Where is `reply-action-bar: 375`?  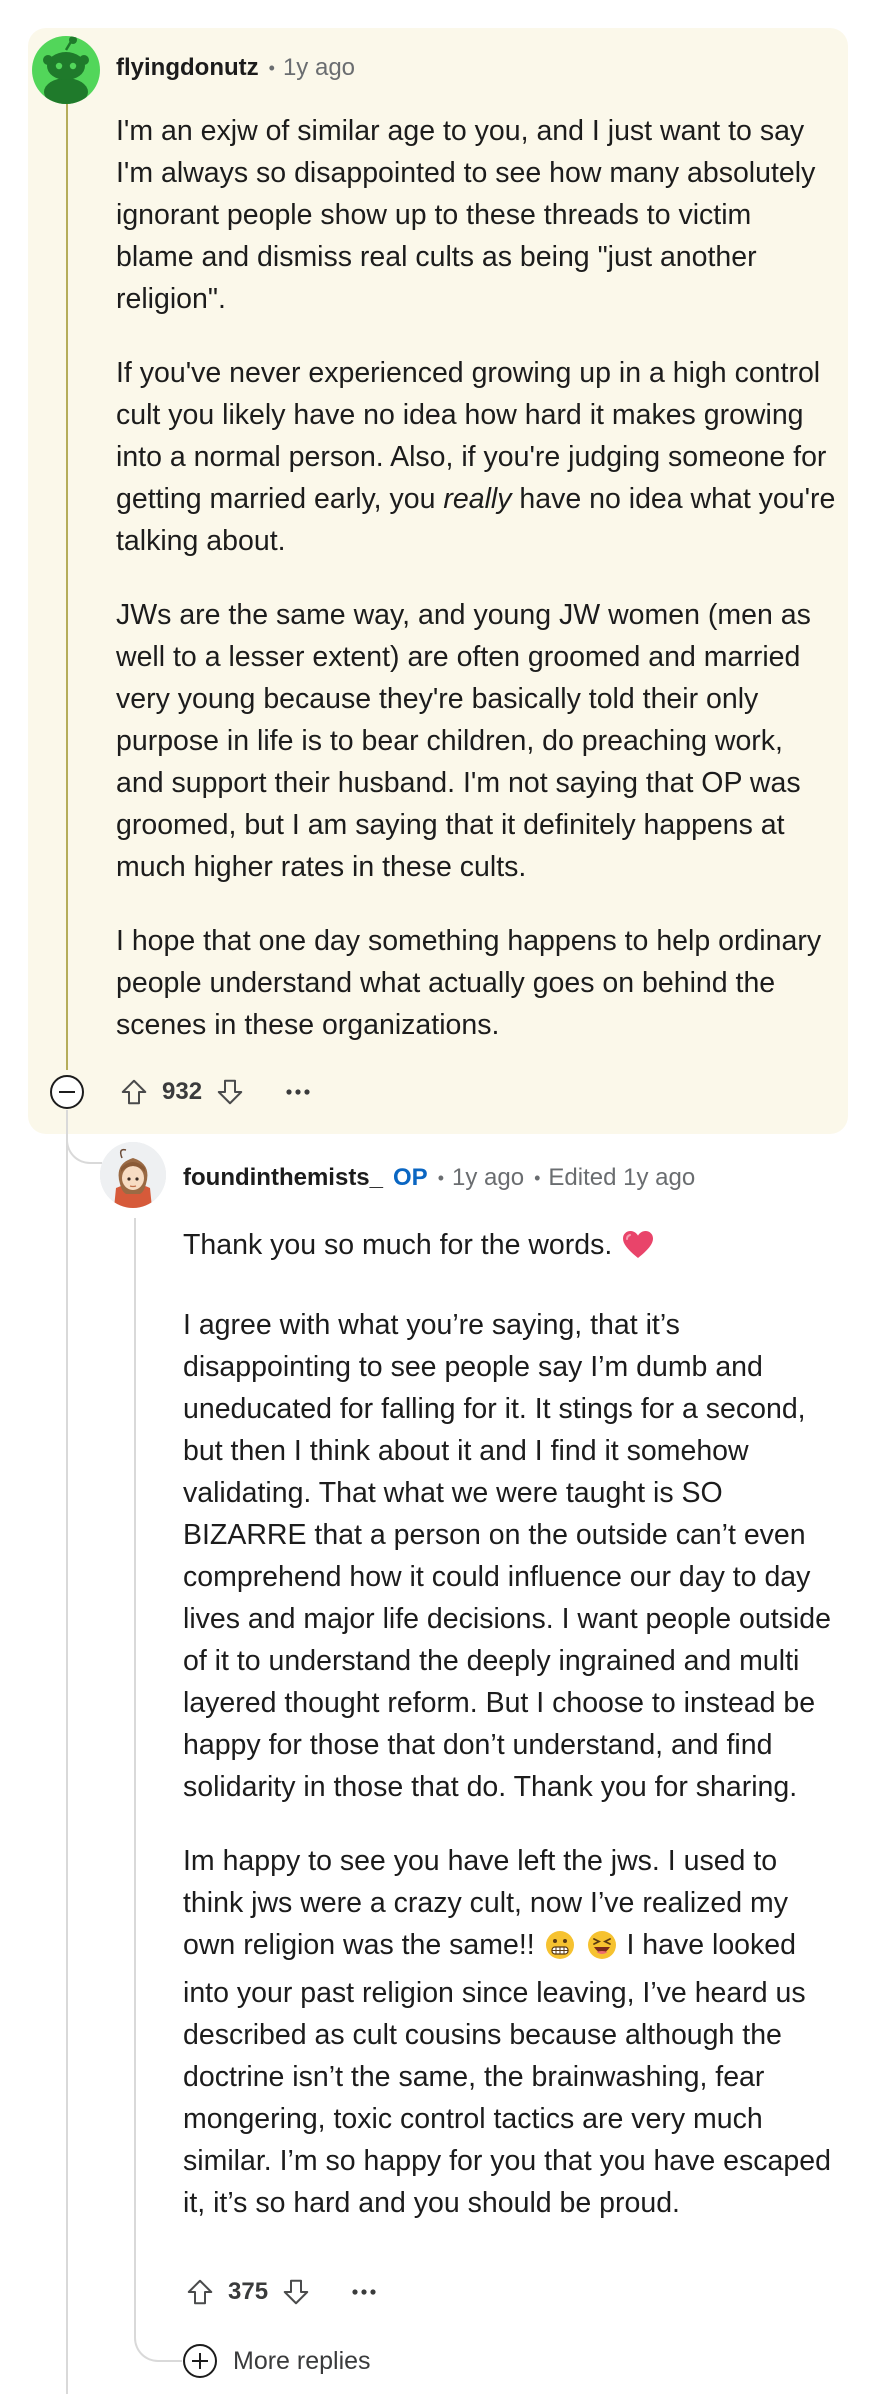 reply-action-bar: 375 is located at coordinates (282, 2292).